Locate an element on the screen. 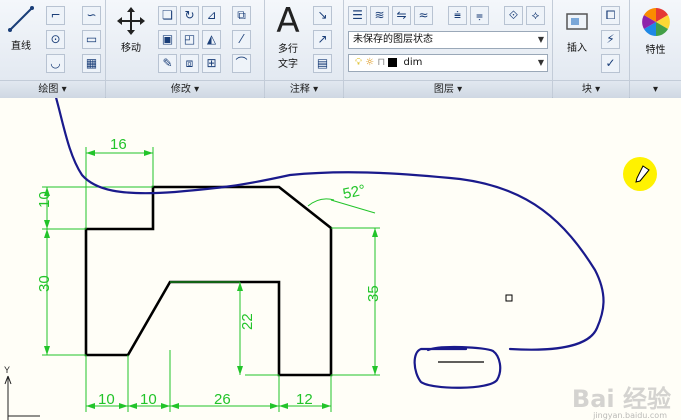 Image resolution: width=681 pixels, height=420 pixels. copy-icon: ❏ is located at coordinates (167, 15).